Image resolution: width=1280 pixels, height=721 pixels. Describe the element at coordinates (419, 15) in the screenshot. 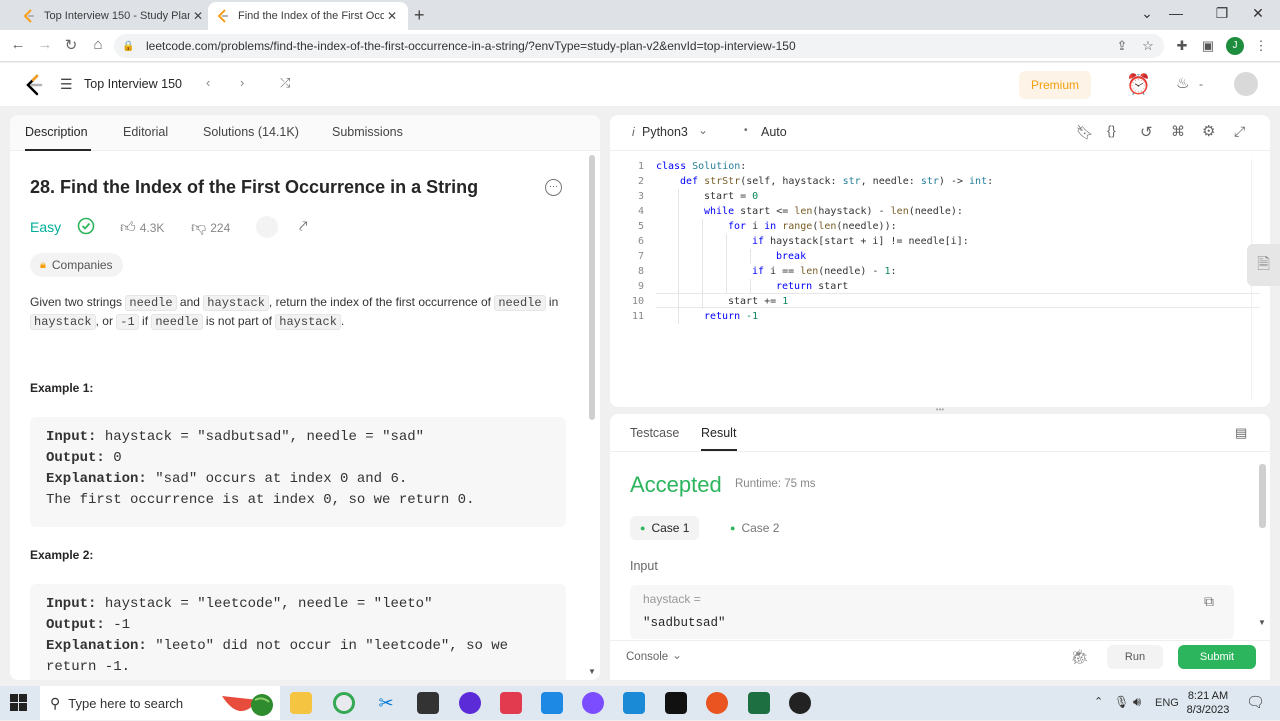

I see `new-tab-icon: +` at that location.